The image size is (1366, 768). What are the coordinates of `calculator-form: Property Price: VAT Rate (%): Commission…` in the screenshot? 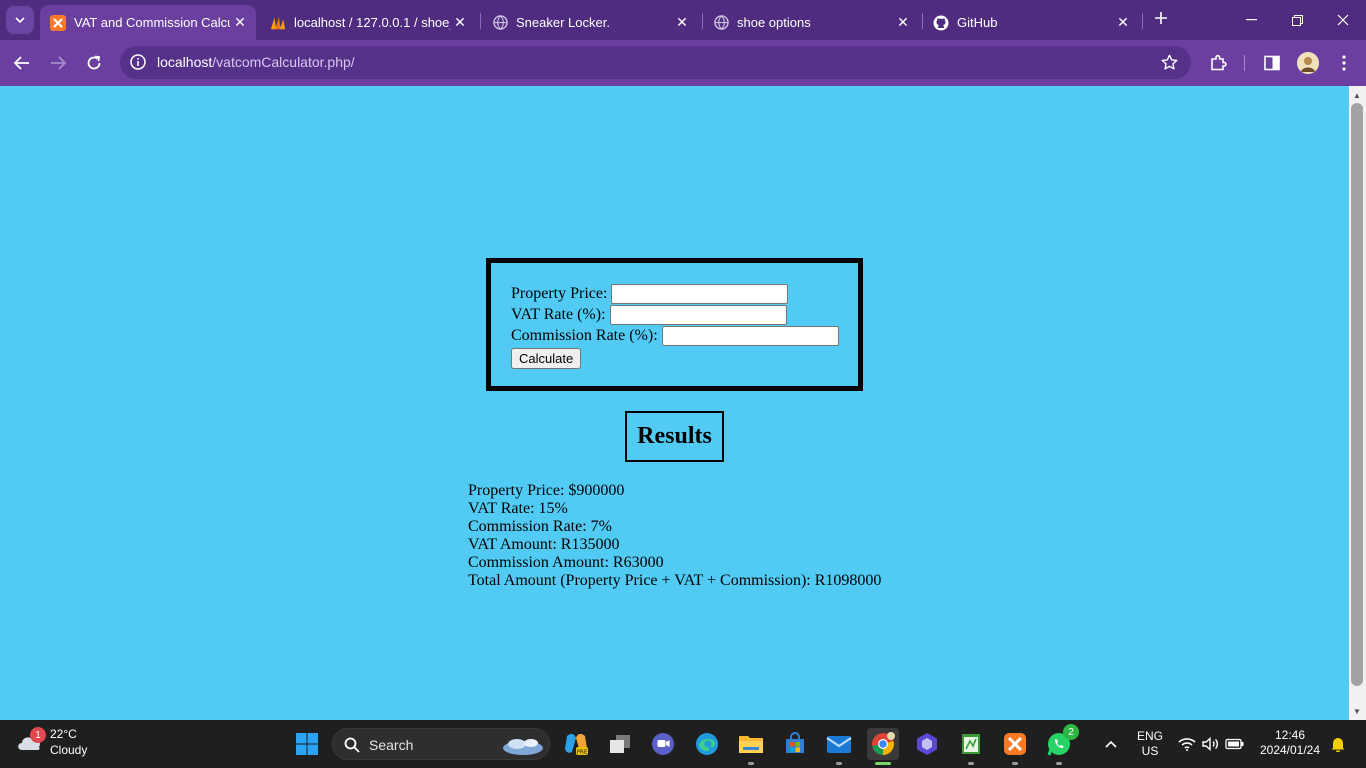 It's located at (674, 324).